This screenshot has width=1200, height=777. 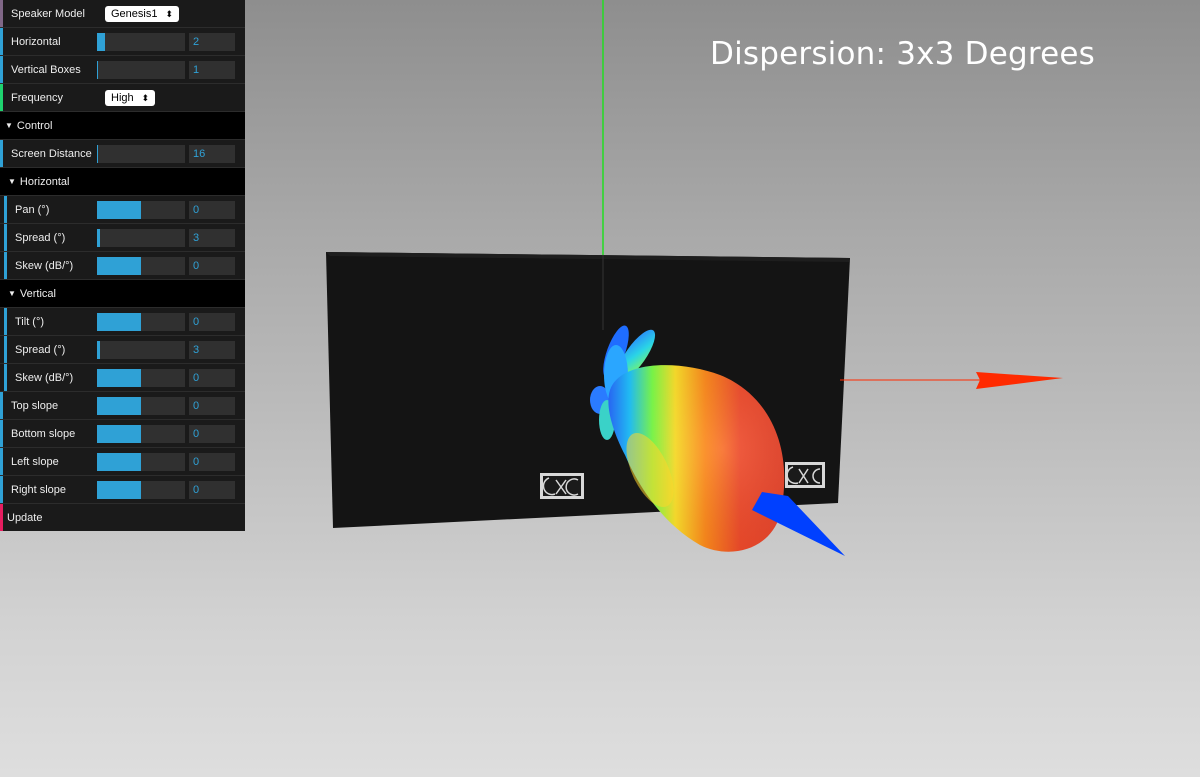 I want to click on top-slope-row: Top slope 0, so click(x=122, y=406).